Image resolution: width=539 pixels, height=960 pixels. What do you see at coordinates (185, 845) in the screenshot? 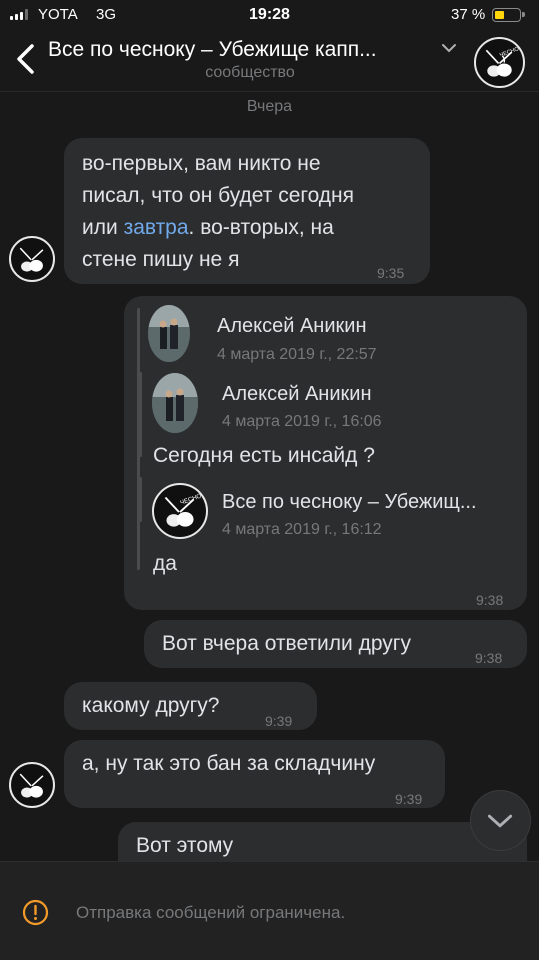
I see `message-text: Вот этому` at bounding box center [185, 845].